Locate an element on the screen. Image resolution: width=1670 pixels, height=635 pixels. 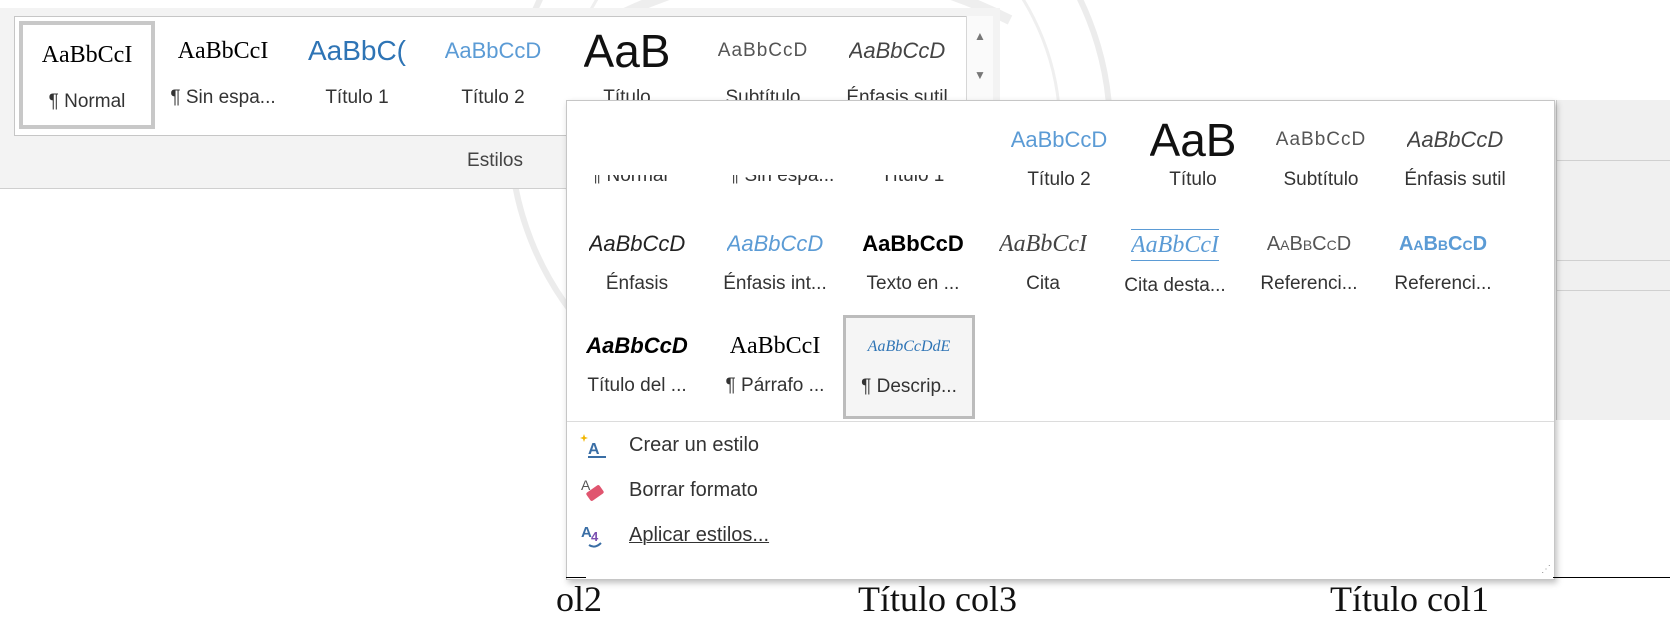
style-tile-normal: AaBbCcI ¶ Normal is located at coordinates (87, 75).